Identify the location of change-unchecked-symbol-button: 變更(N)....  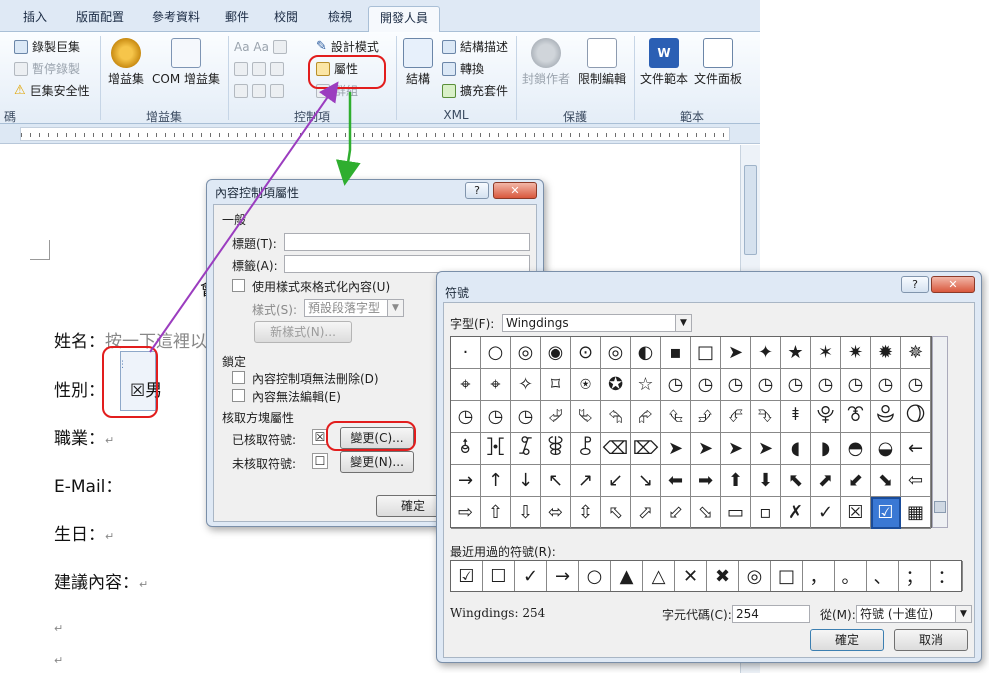
(377, 462).